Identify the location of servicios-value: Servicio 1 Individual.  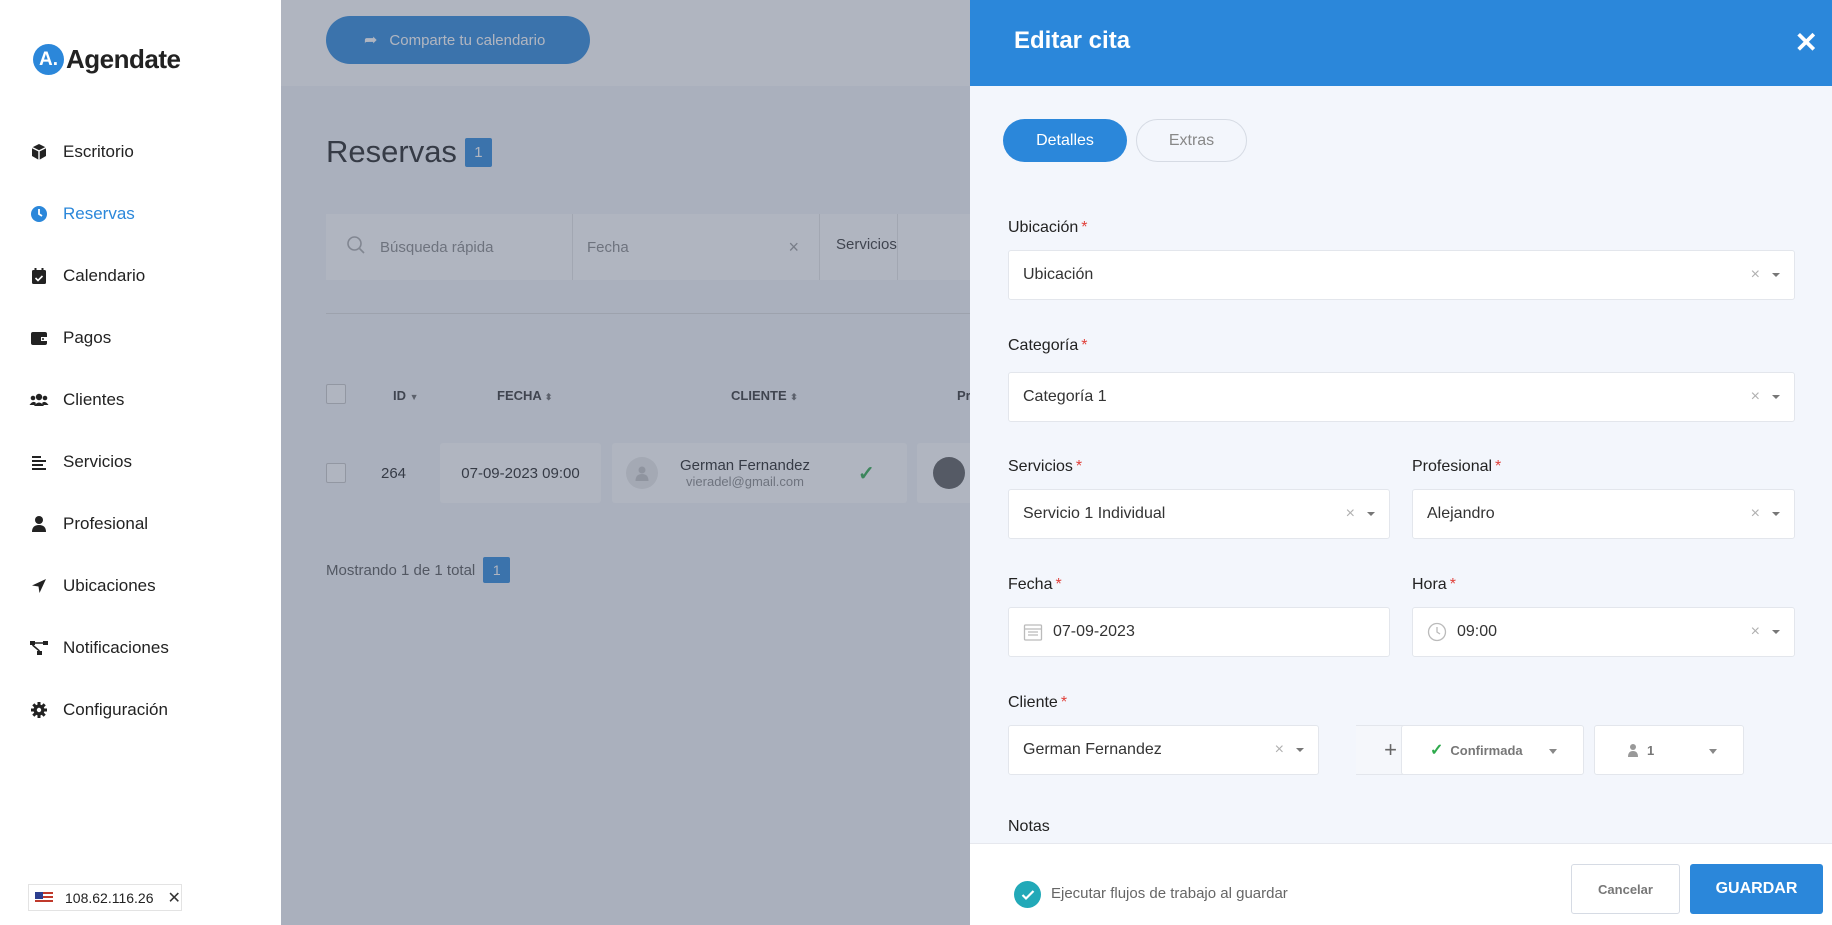
(1094, 513).